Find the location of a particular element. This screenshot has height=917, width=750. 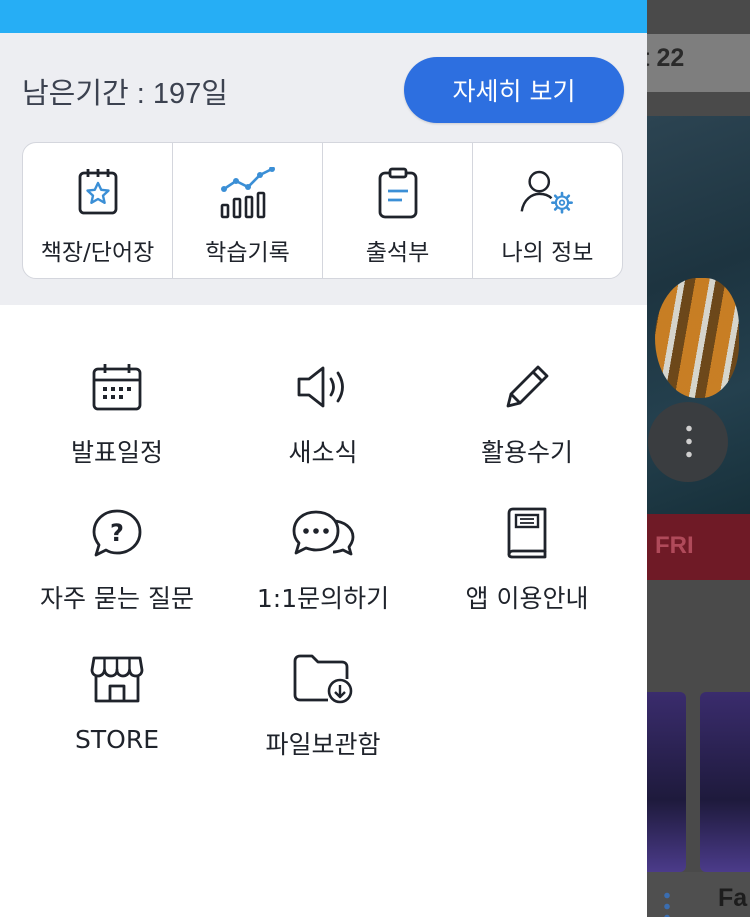

menu-item-testimonials: 활용수기 is located at coordinates (527, 412).